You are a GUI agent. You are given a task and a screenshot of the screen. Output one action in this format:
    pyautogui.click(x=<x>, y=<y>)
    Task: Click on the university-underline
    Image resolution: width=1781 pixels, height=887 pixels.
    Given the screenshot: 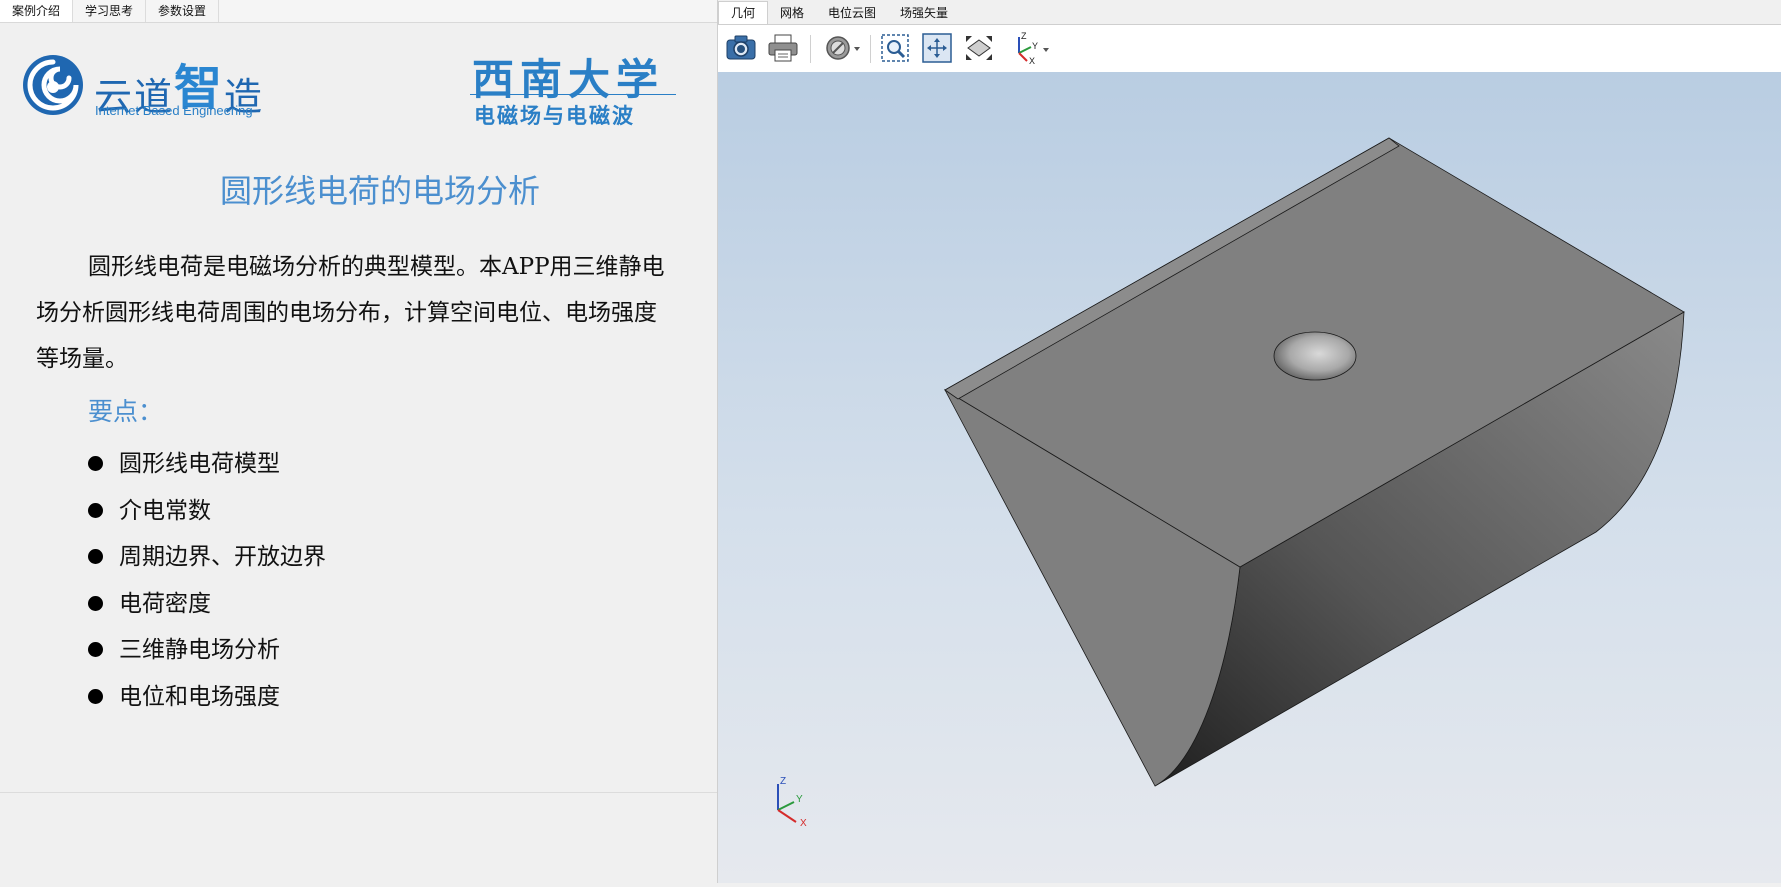 What is the action you would take?
    pyautogui.click(x=573, y=94)
    